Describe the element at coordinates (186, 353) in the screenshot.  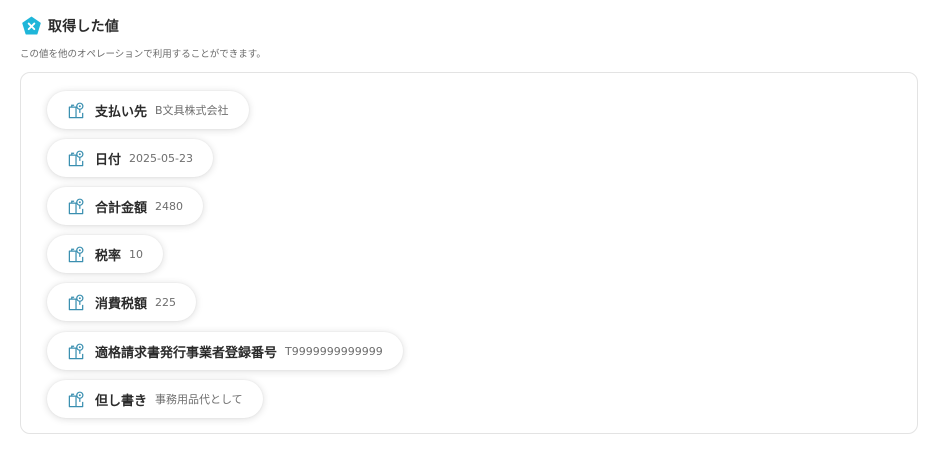
I see `field-label: 適格請求書発行事業者登録番号` at that location.